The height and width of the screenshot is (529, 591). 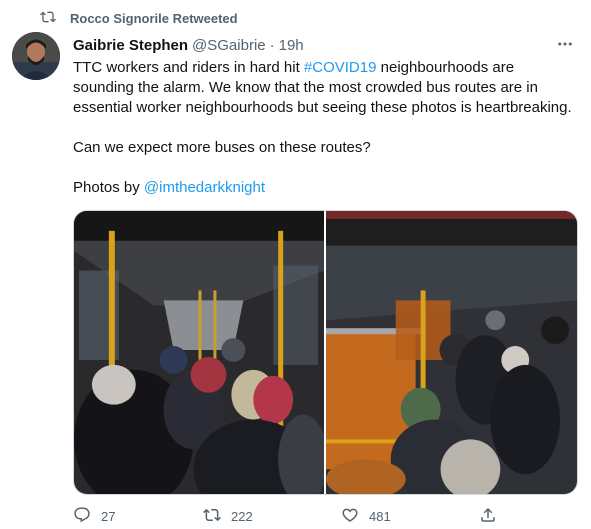 I want to click on like-count: 481, so click(x=380, y=516).